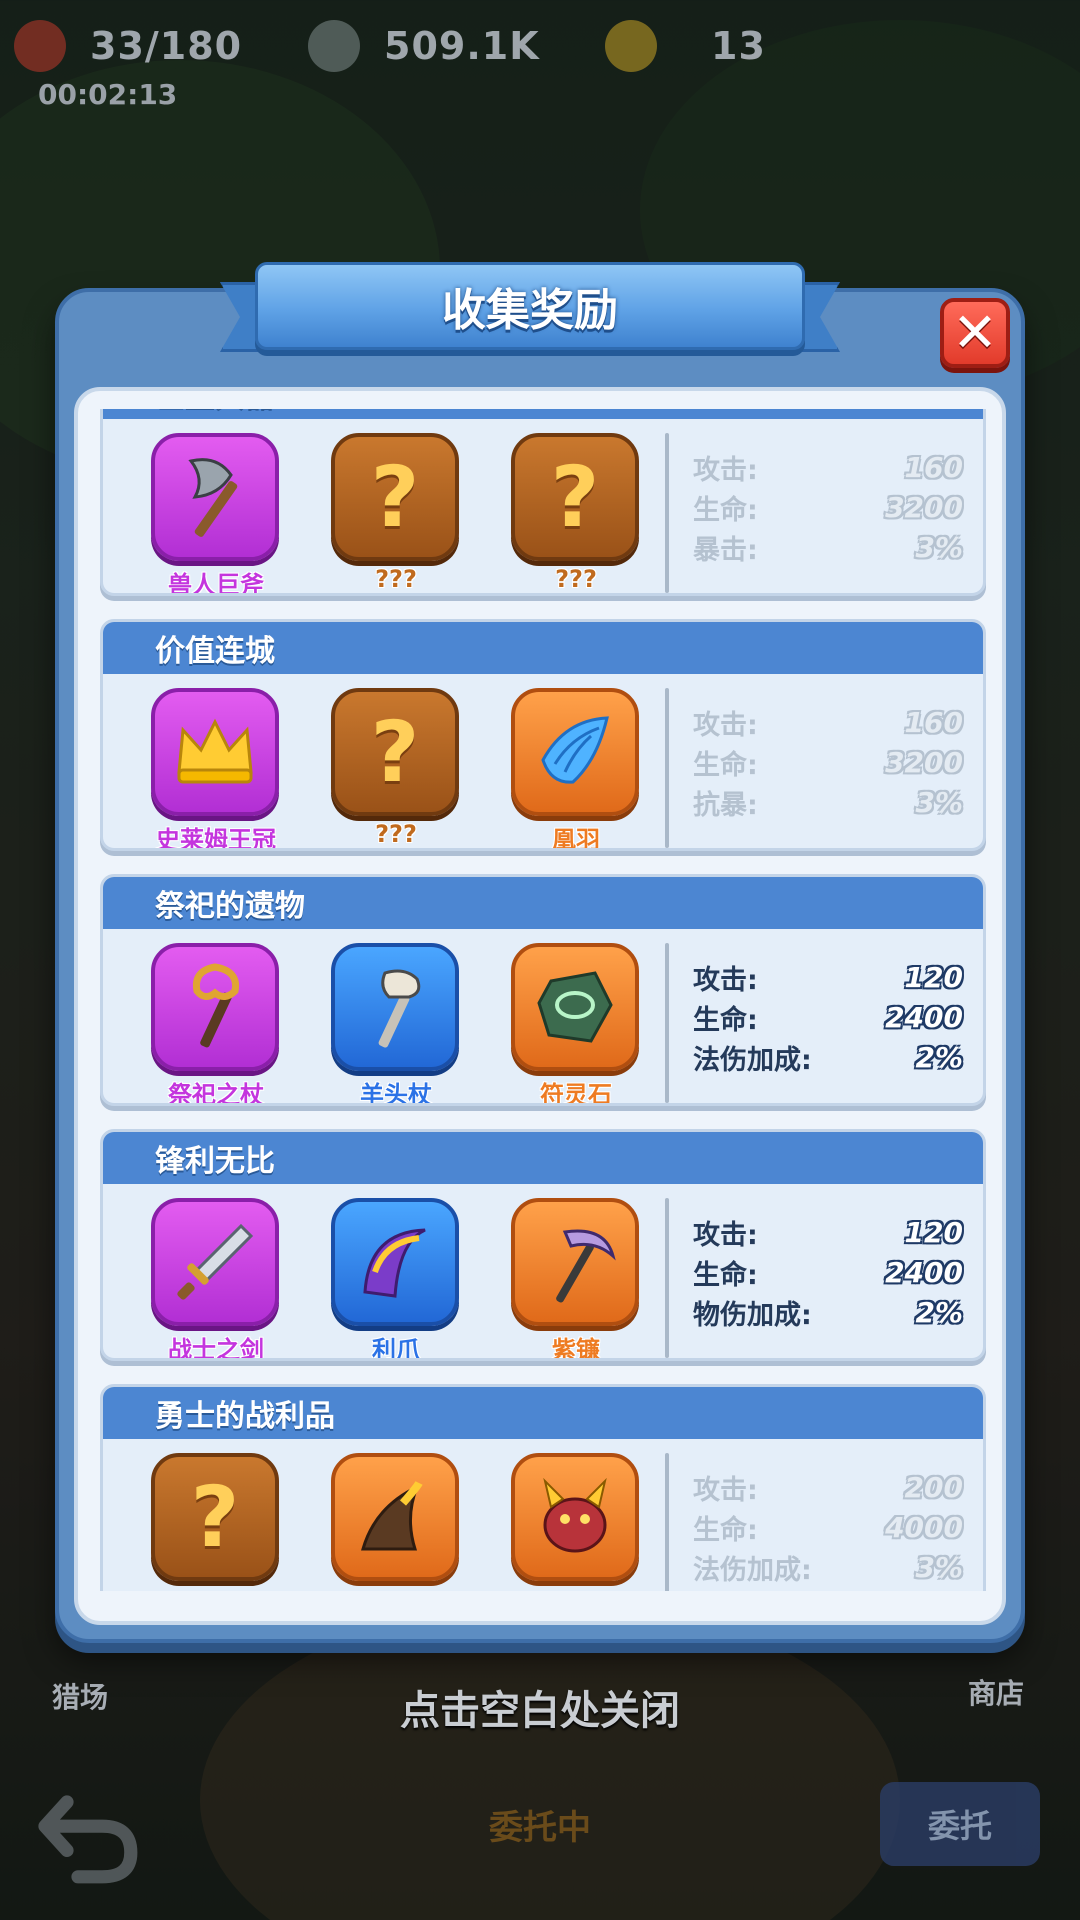  I want to click on title-banner: 收集奖励, so click(530, 311).